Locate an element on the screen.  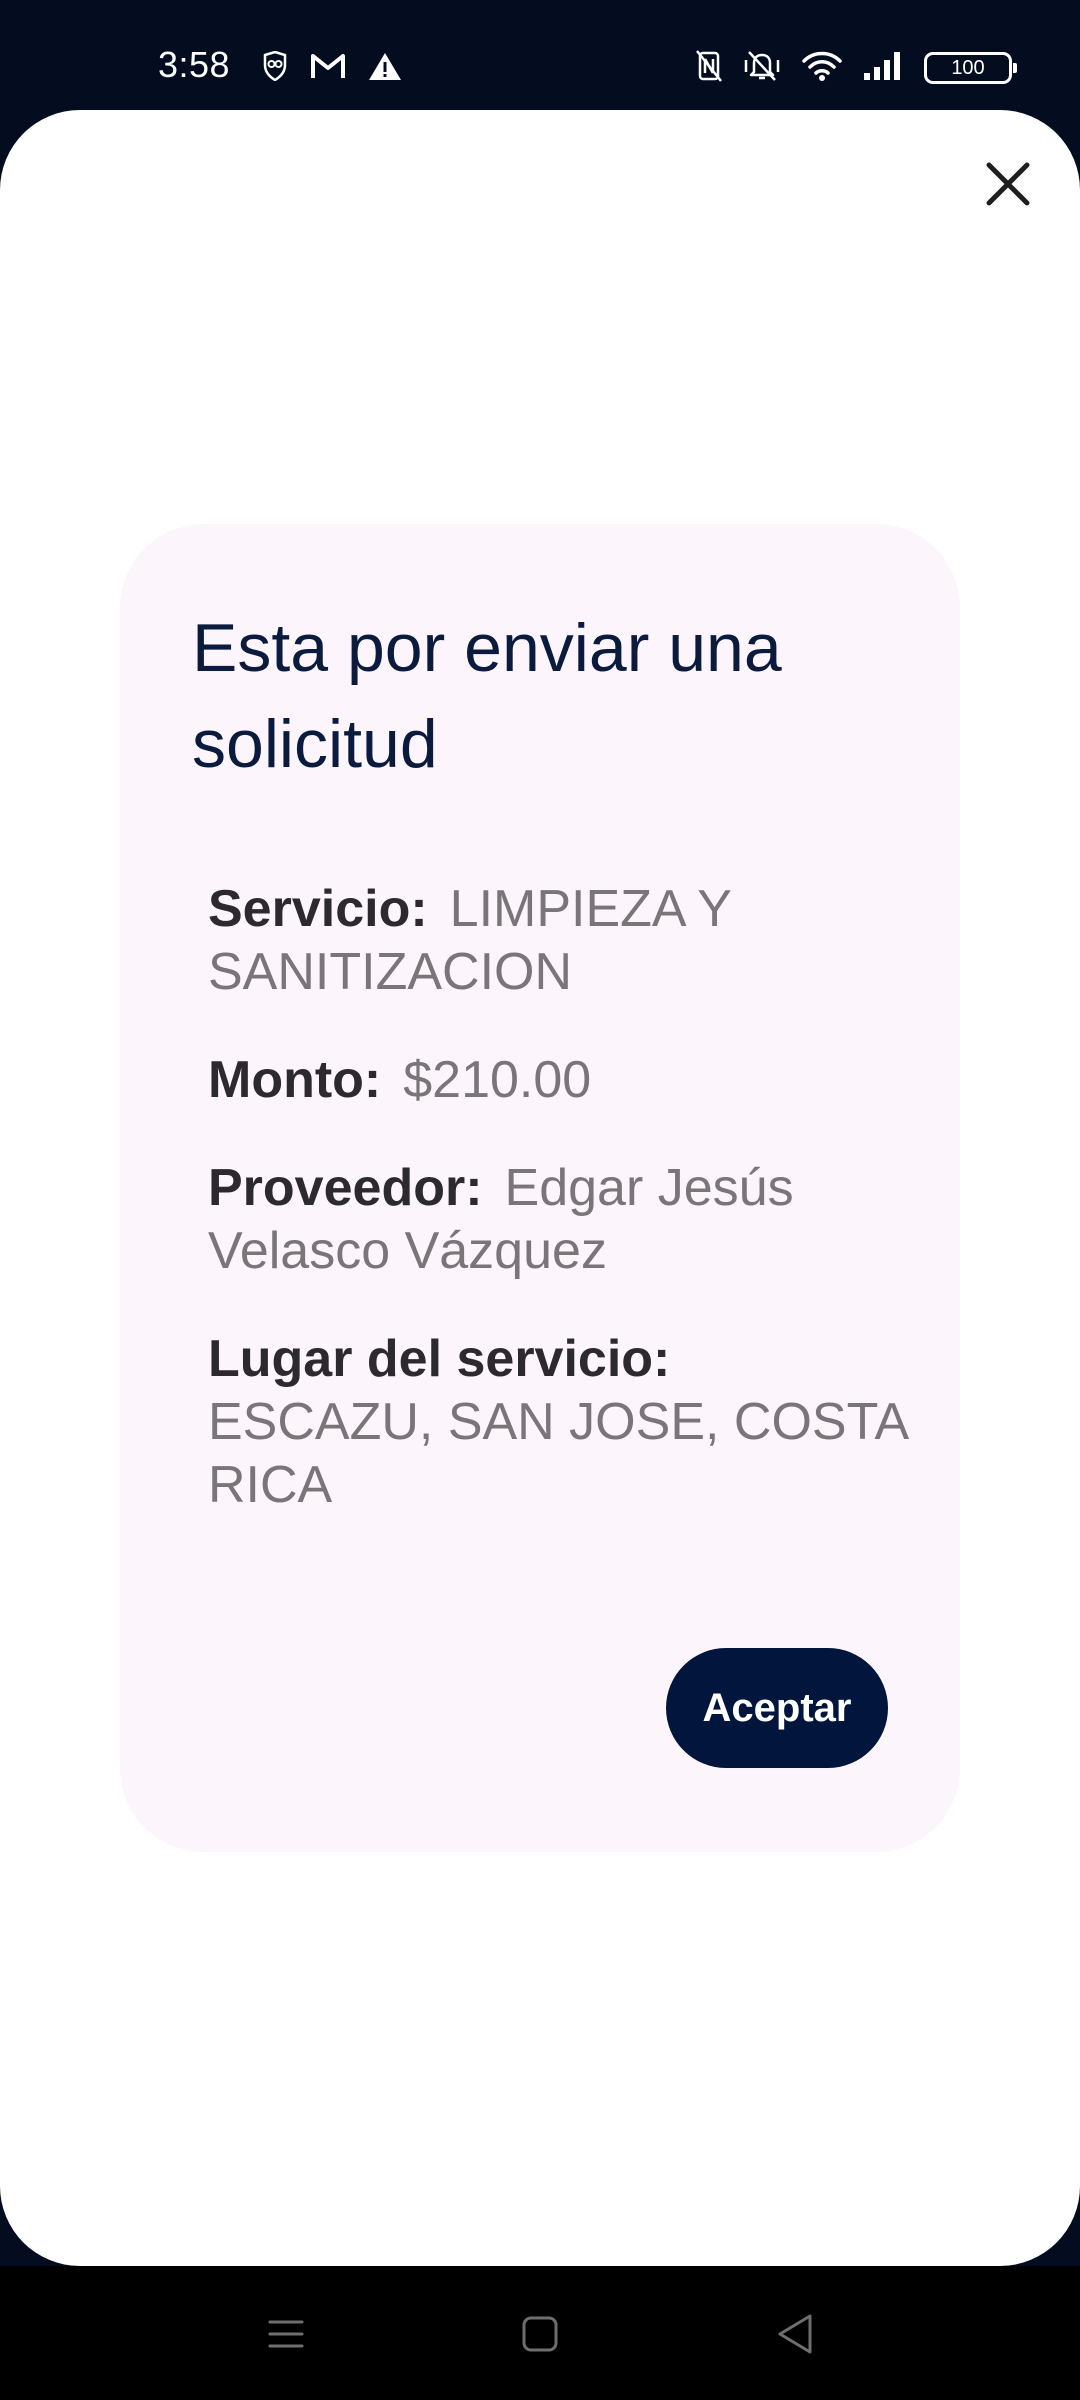
privacy-icon is located at coordinates (275, 68).